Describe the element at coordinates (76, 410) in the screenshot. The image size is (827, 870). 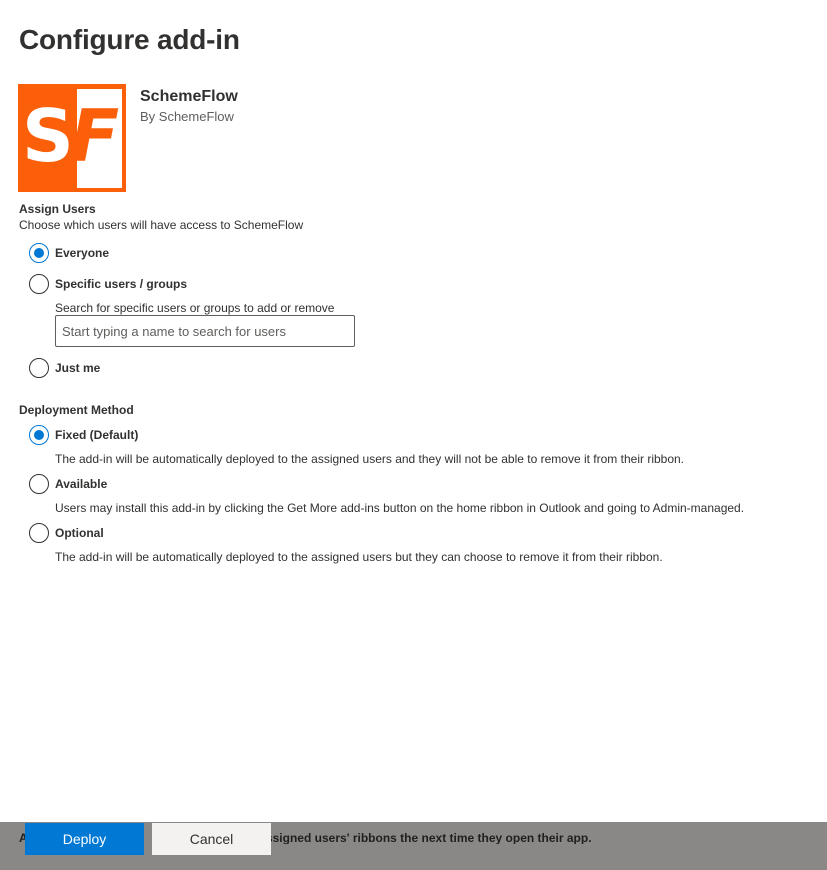
I see `deployment-method-title: Deployment Method` at that location.